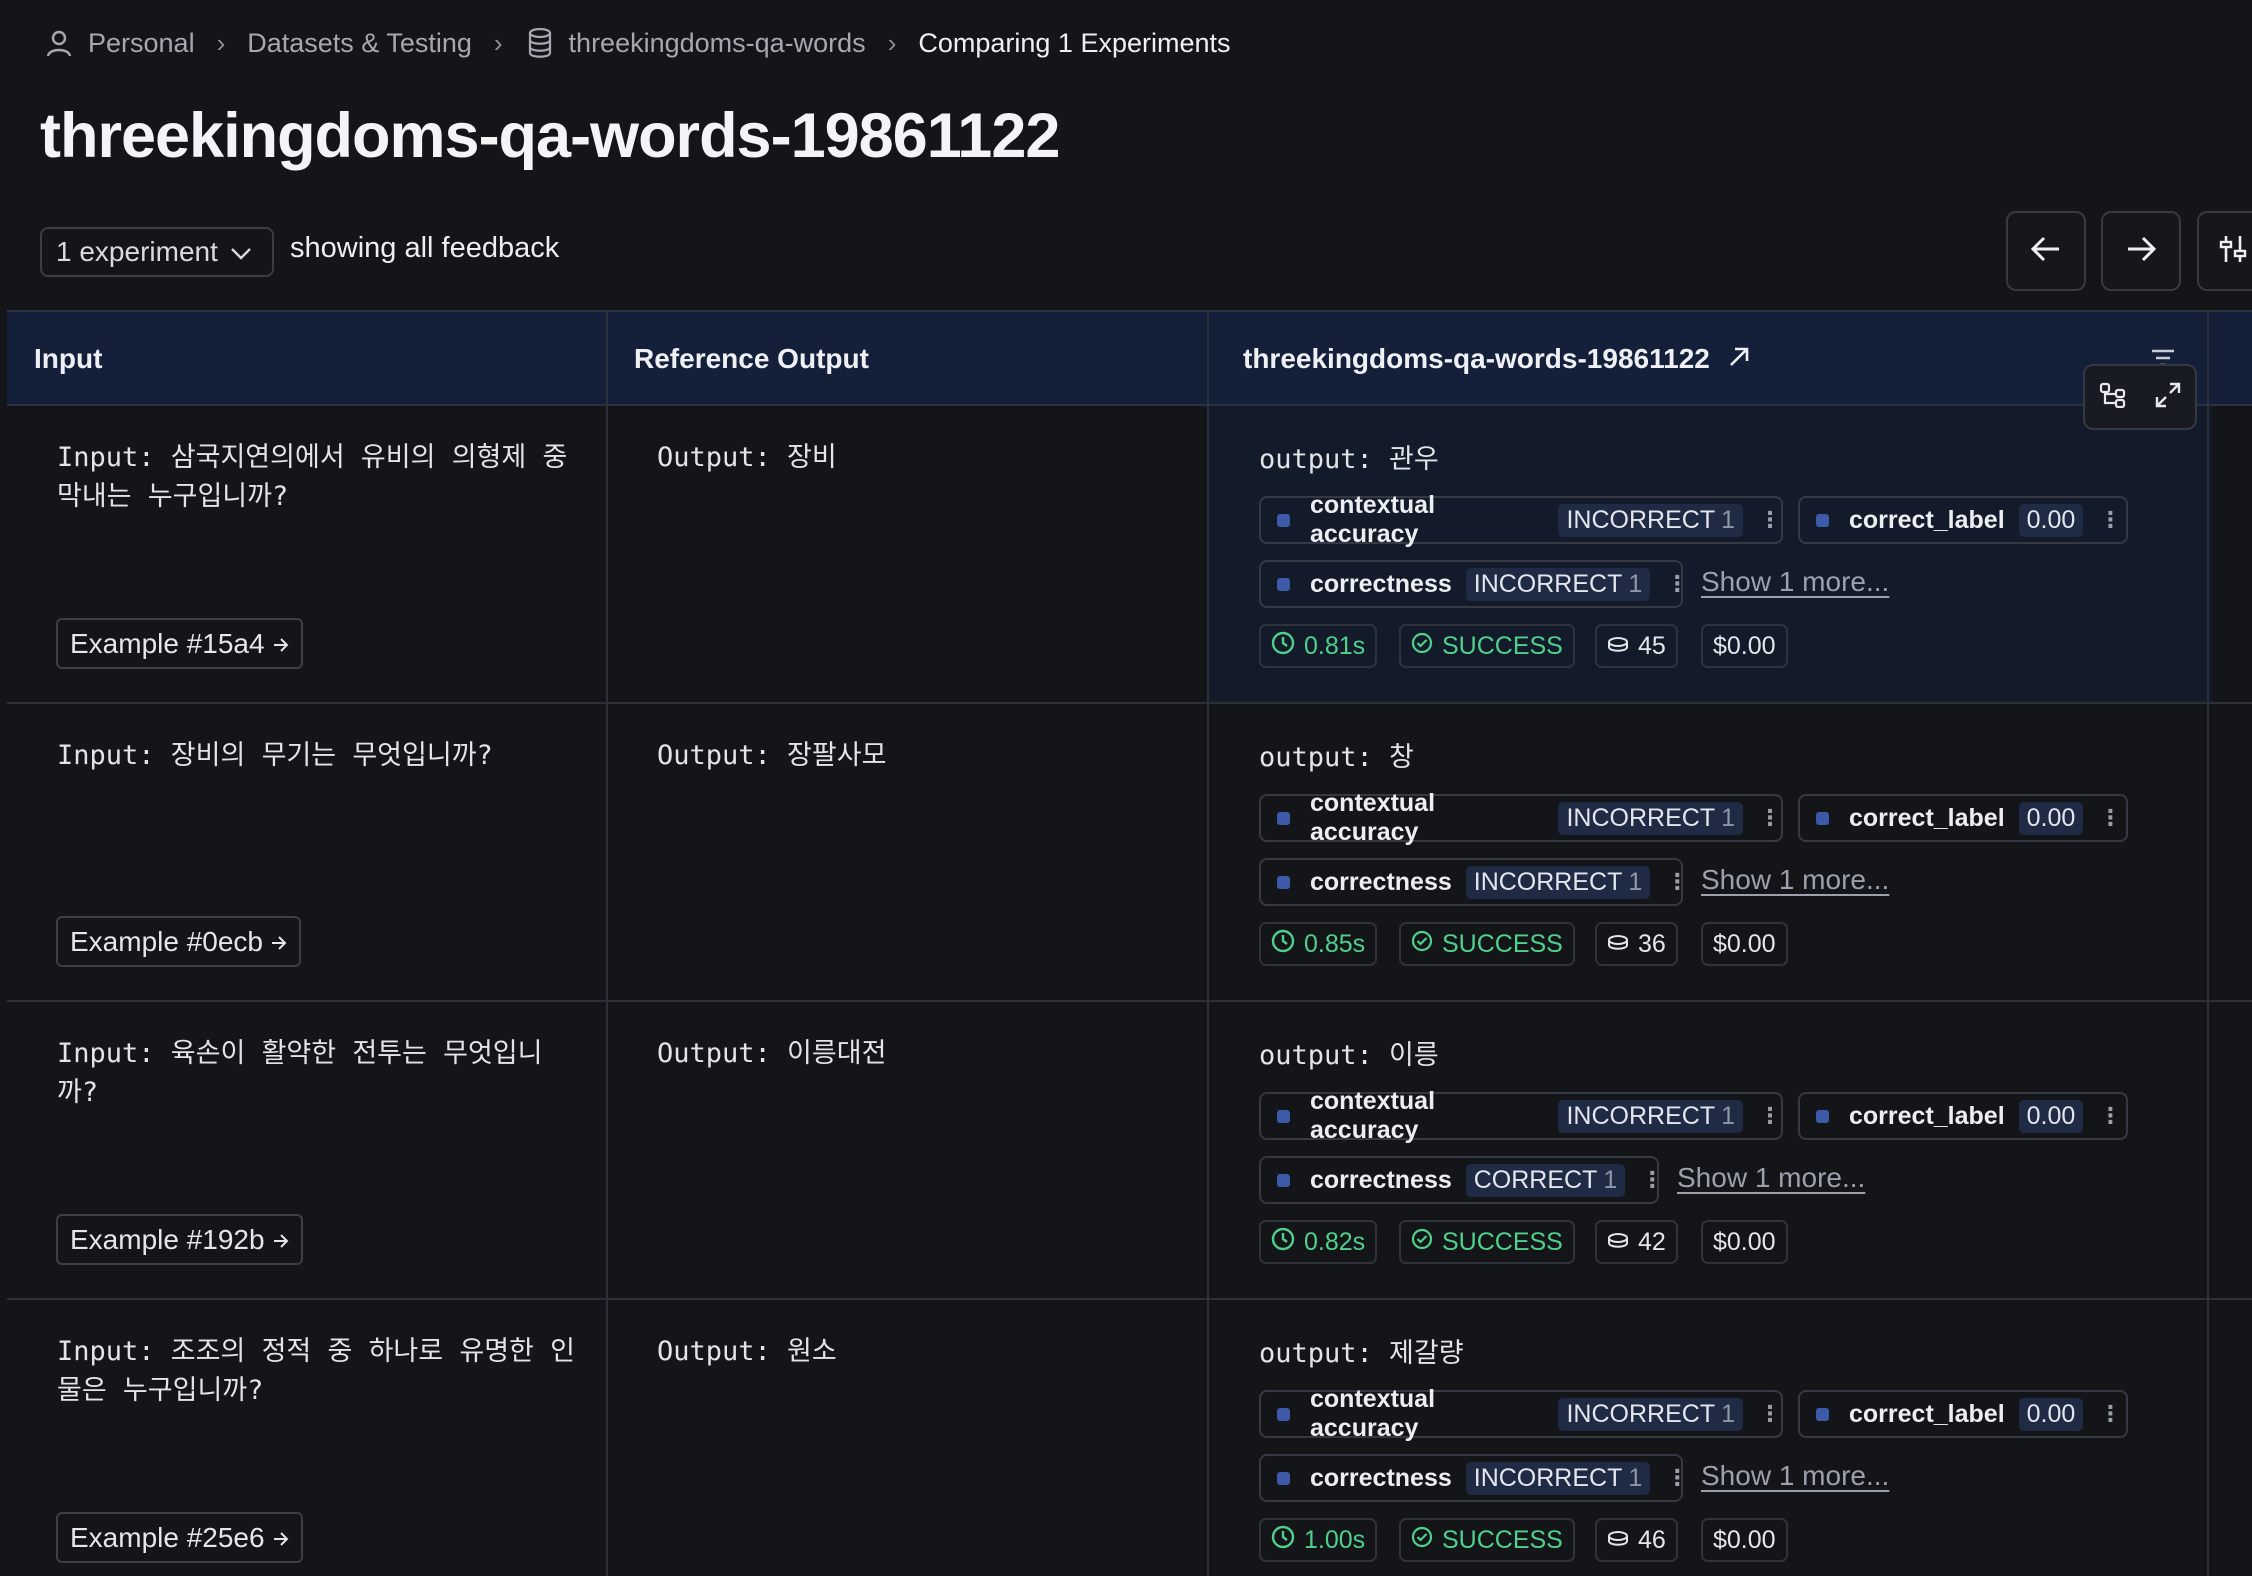 The image size is (2252, 1576). Describe the element at coordinates (1335, 1241) in the screenshot. I see `latency-value: 0.82s` at that location.